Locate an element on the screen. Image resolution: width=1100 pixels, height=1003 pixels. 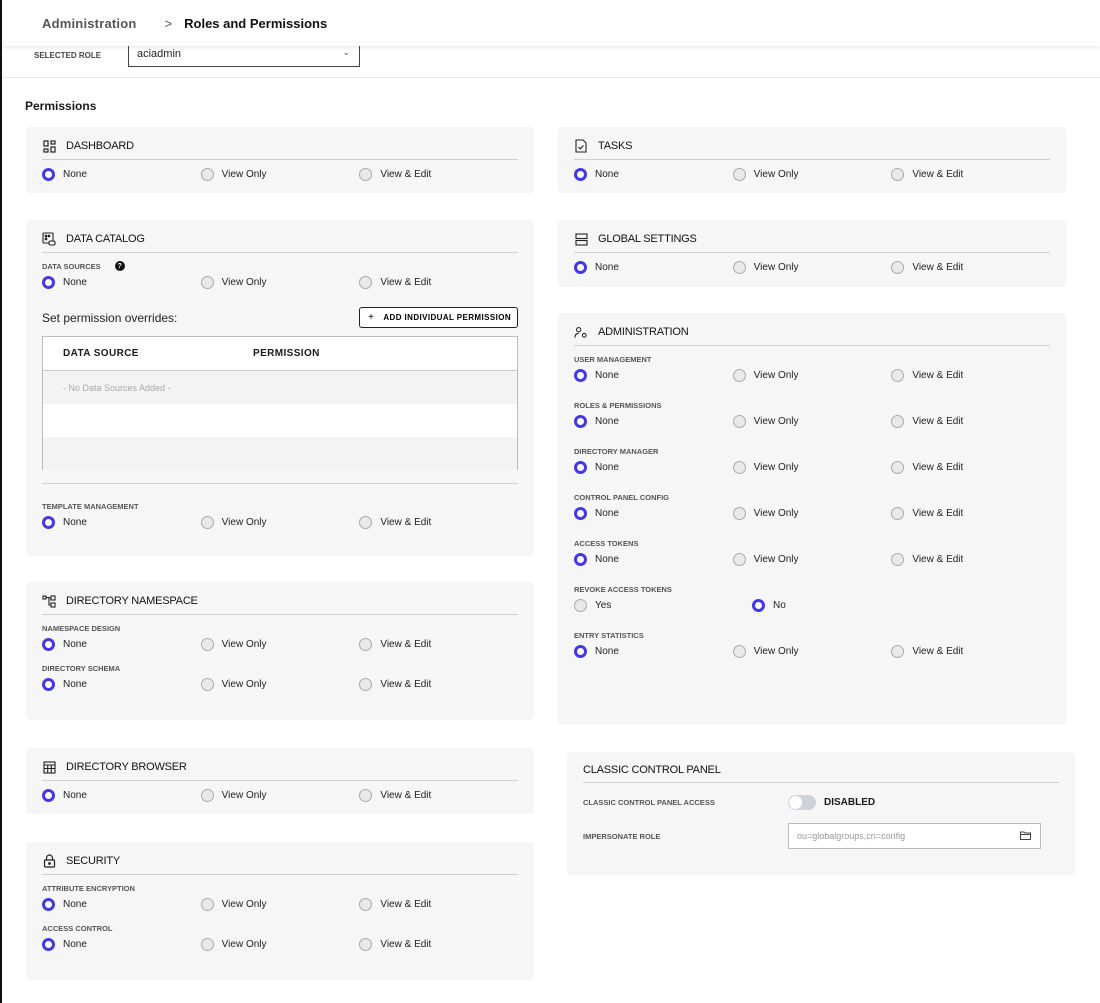
add-individual-permission-button: + ADD INDIVIDUAL PERMISSION is located at coordinates (438, 317).